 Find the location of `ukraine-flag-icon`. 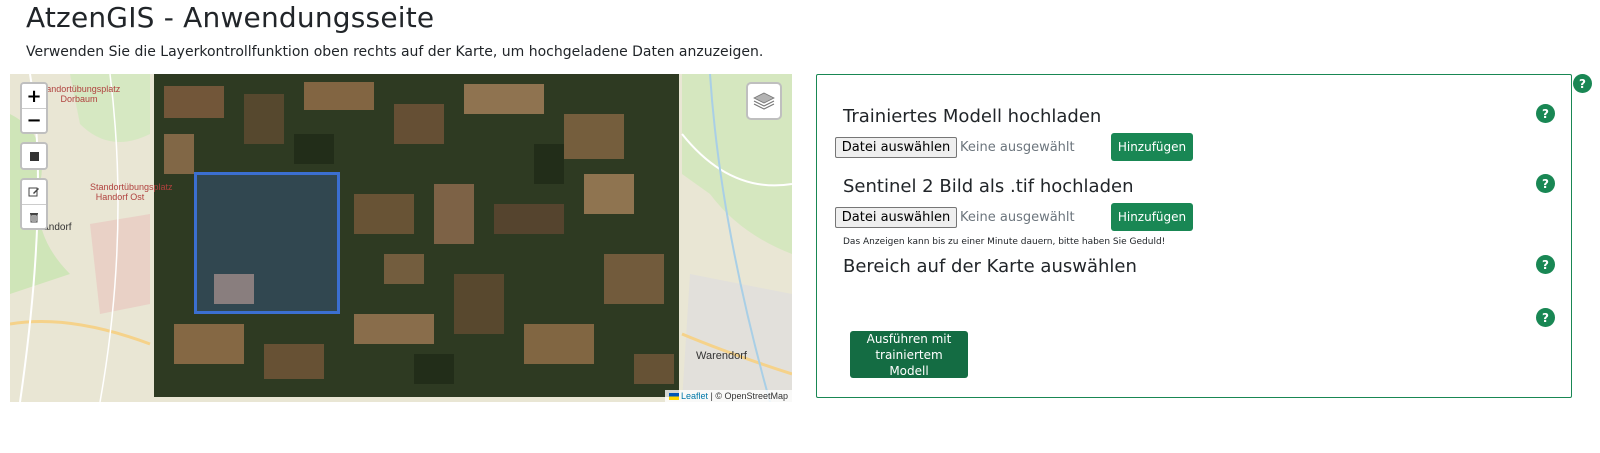

ukraine-flag-icon is located at coordinates (673, 396).